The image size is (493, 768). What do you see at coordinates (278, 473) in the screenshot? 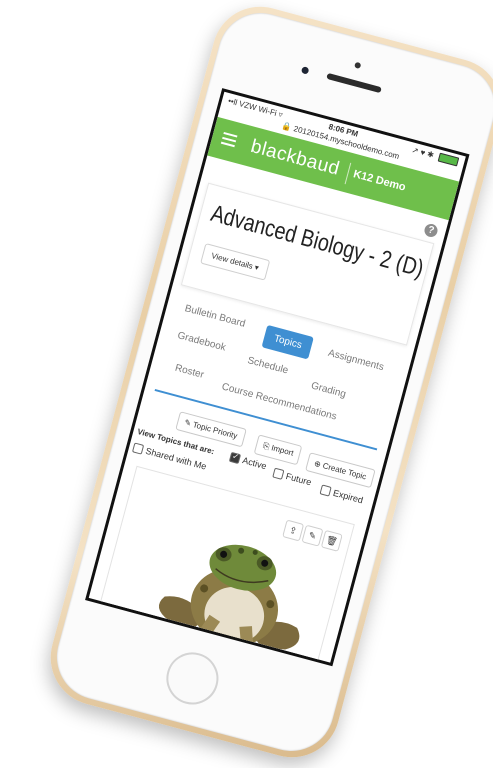
I see `future-checkbox` at bounding box center [278, 473].